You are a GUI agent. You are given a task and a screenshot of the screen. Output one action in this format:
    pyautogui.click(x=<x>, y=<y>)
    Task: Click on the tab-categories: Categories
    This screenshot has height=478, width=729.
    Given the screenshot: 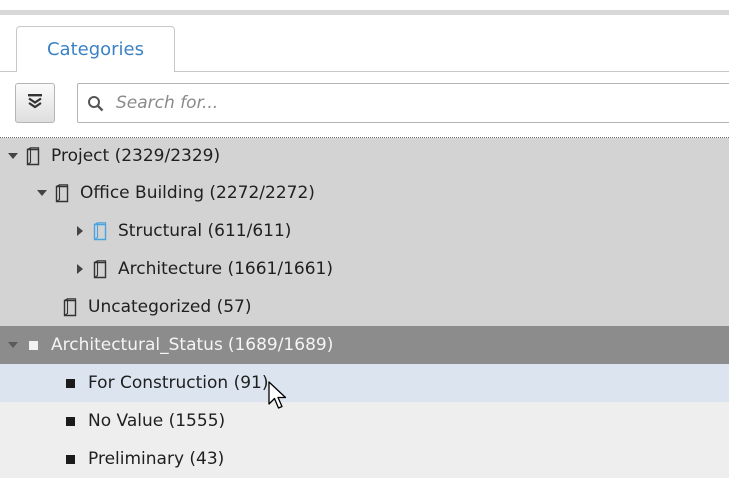 What is the action you would take?
    pyautogui.click(x=95, y=49)
    